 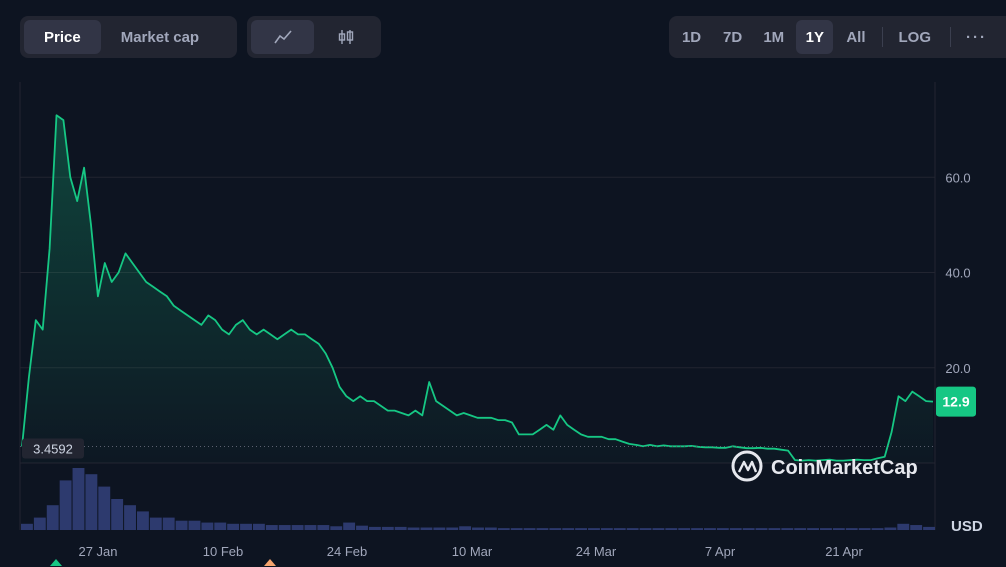 I want to click on watermark-text: CoinMarketCap, so click(x=844, y=468).